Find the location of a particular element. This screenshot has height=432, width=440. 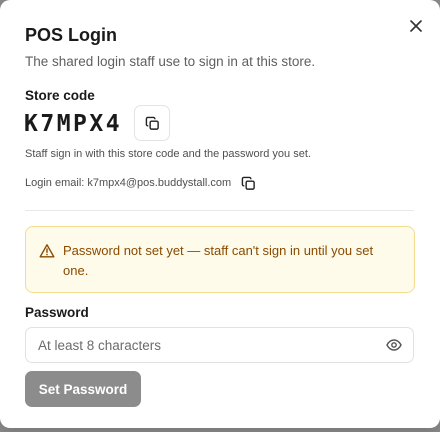

store-code-label: Store code is located at coordinates (60, 95).